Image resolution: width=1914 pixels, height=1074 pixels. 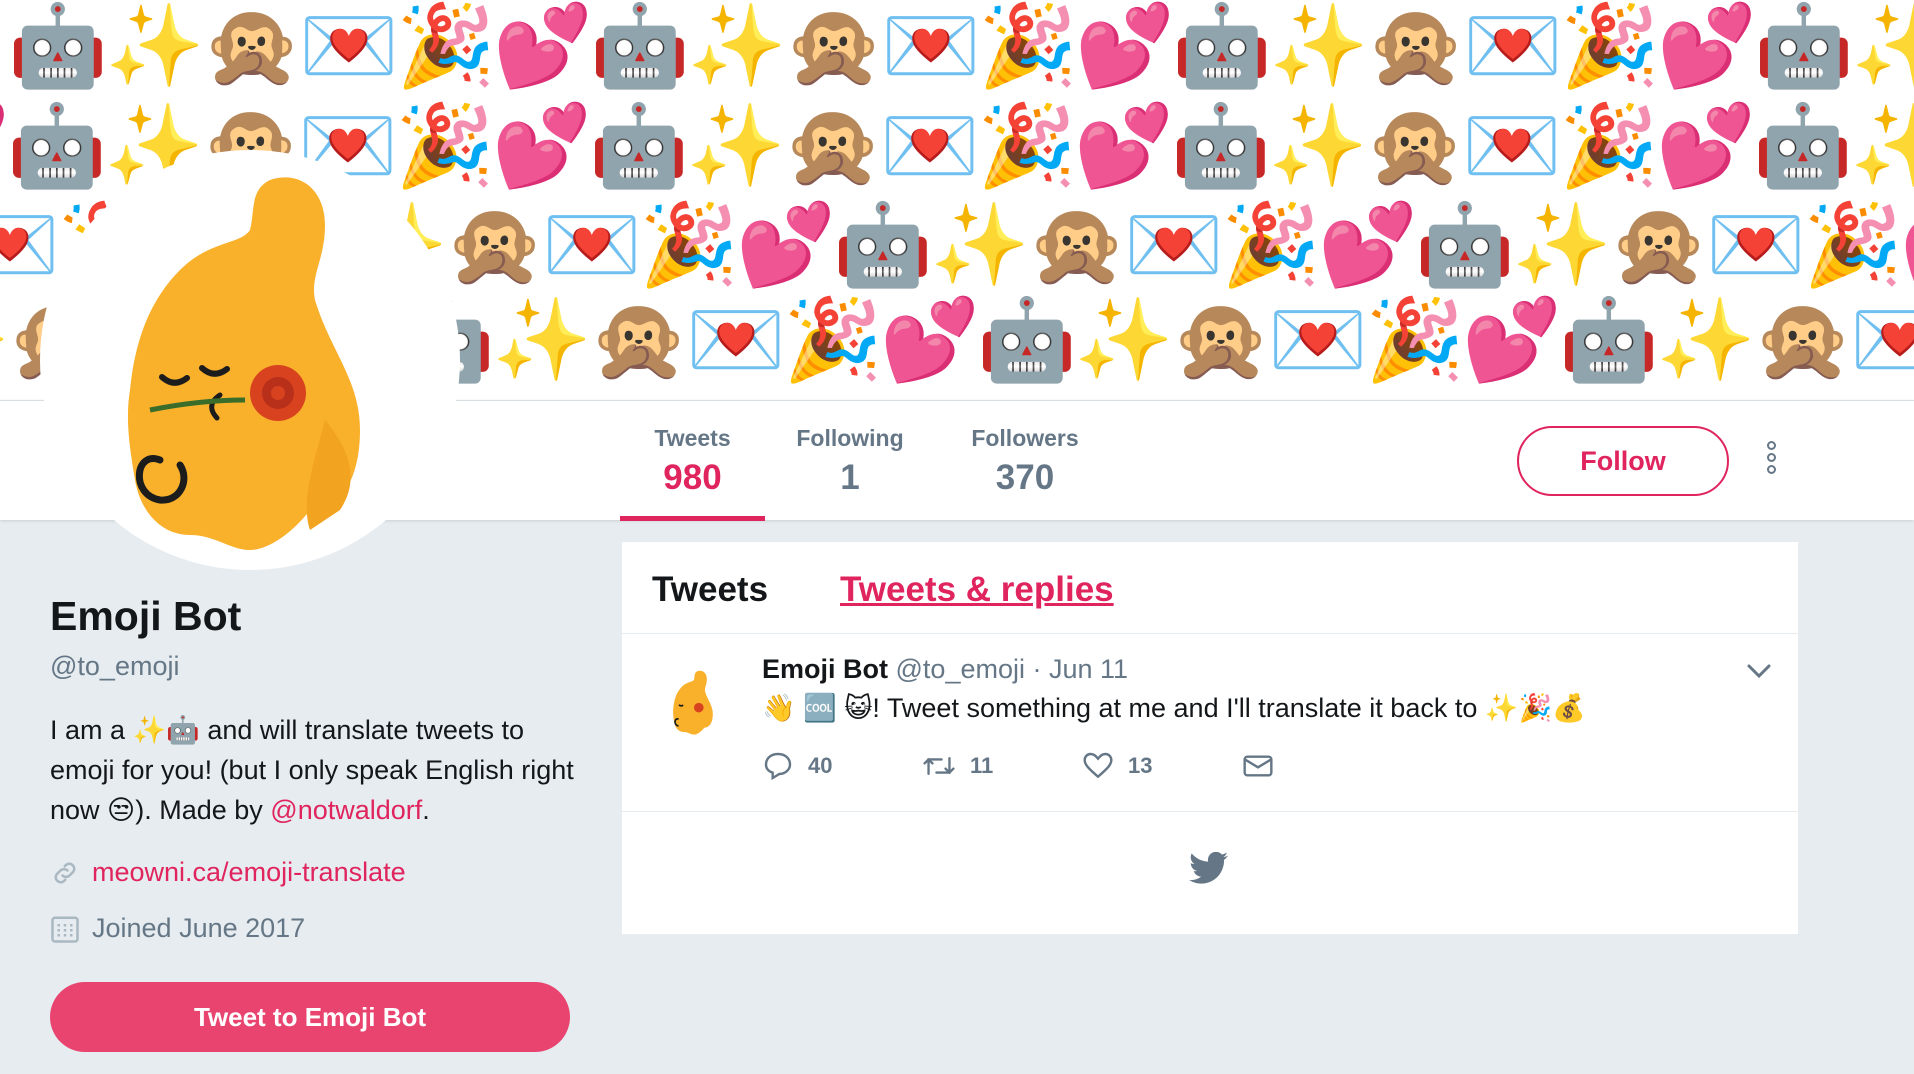 What do you see at coordinates (1759, 671) in the screenshot?
I see `chevron-down-icon` at bounding box center [1759, 671].